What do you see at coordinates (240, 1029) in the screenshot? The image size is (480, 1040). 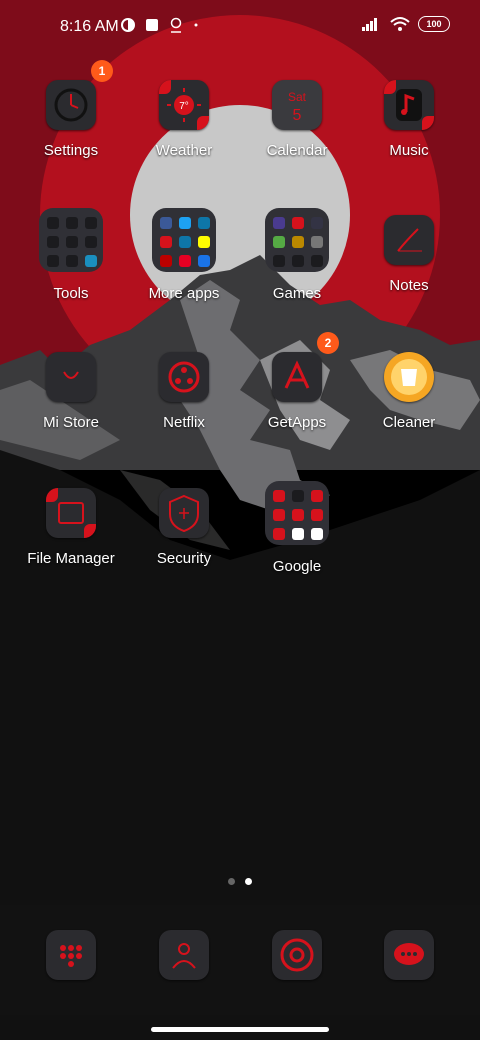 I see `home-indicator` at bounding box center [240, 1029].